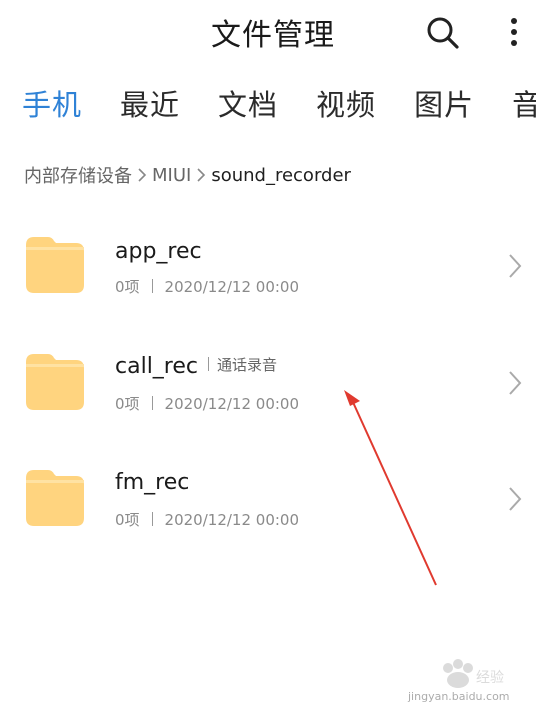 The height and width of the screenshot is (716, 536). Describe the element at coordinates (78, 175) in the screenshot. I see `breadcrumb-internal-storage: 内部存储设备` at that location.